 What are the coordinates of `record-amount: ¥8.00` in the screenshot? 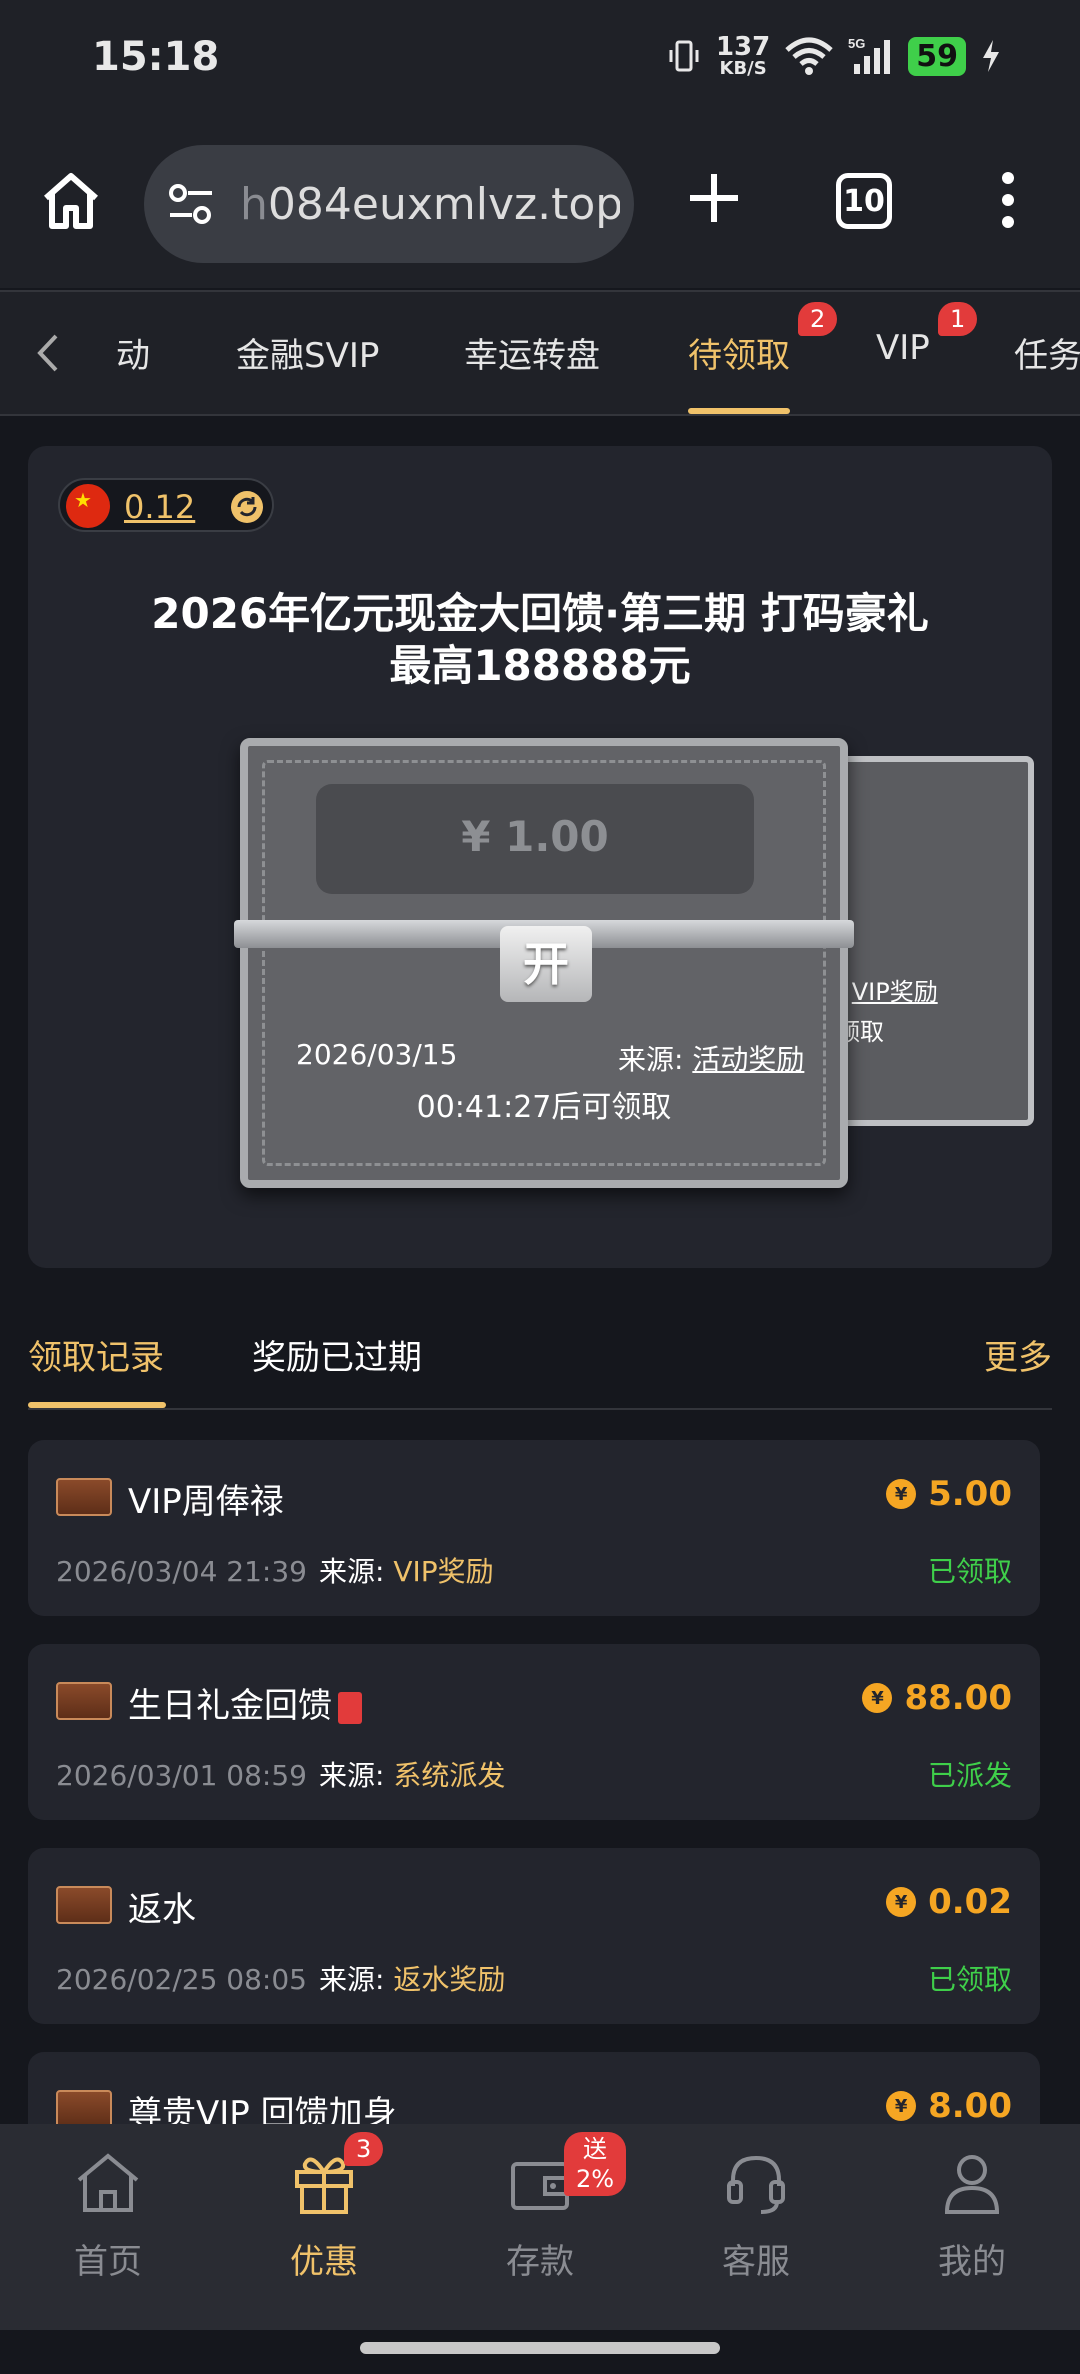 It's located at (949, 2106).